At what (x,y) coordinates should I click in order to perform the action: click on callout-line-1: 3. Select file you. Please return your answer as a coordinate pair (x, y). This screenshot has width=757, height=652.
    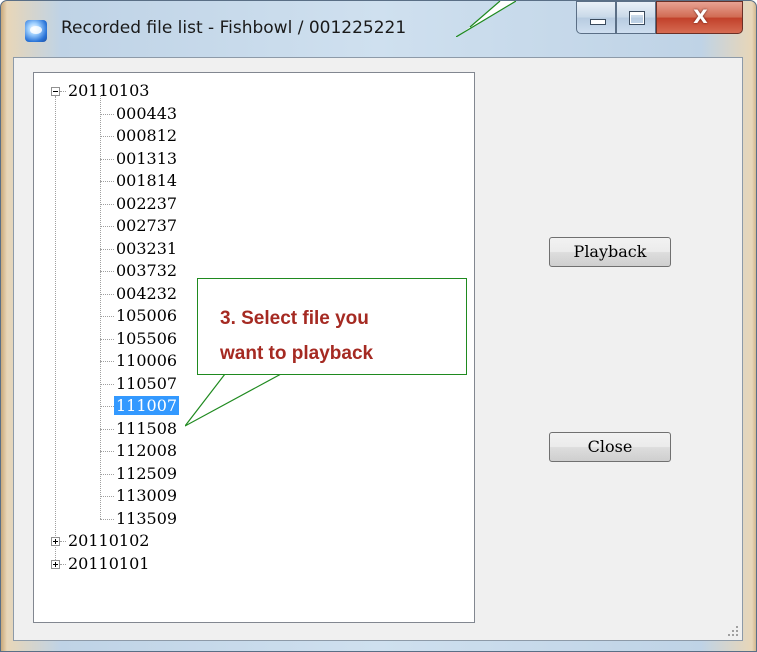
    Looking at the image, I should click on (294, 318).